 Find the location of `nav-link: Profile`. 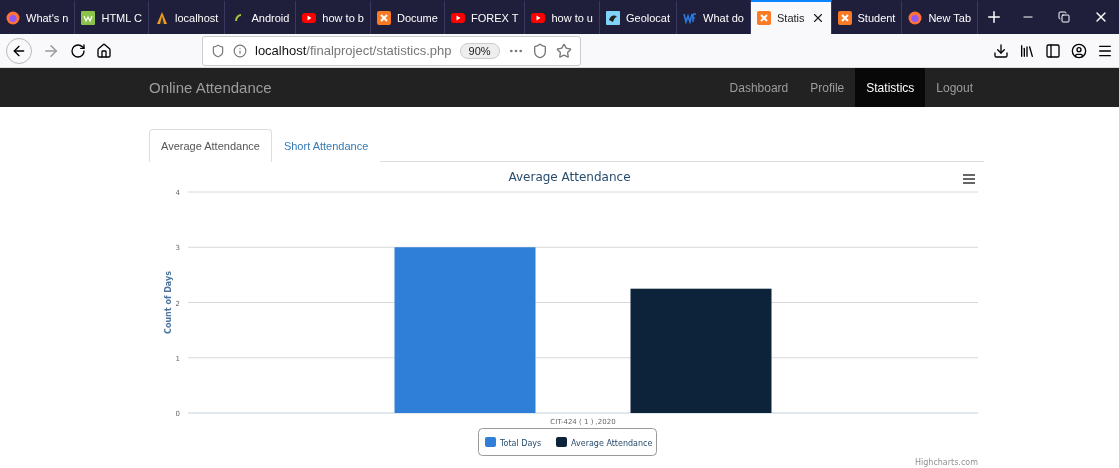

nav-link: Profile is located at coordinates (827, 87).